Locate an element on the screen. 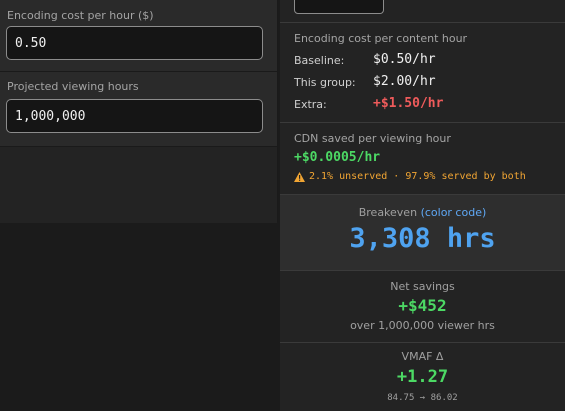 The width and height of the screenshot is (565, 411). warning-icon is located at coordinates (299, 176).